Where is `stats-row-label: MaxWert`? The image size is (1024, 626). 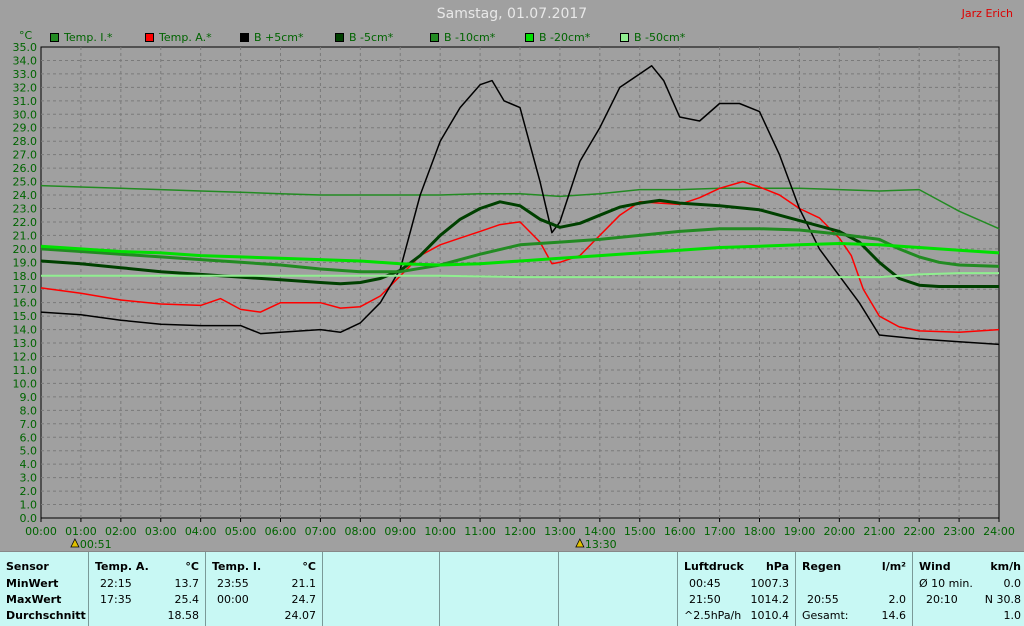
stats-row-label: MaxWert is located at coordinates (34, 599).